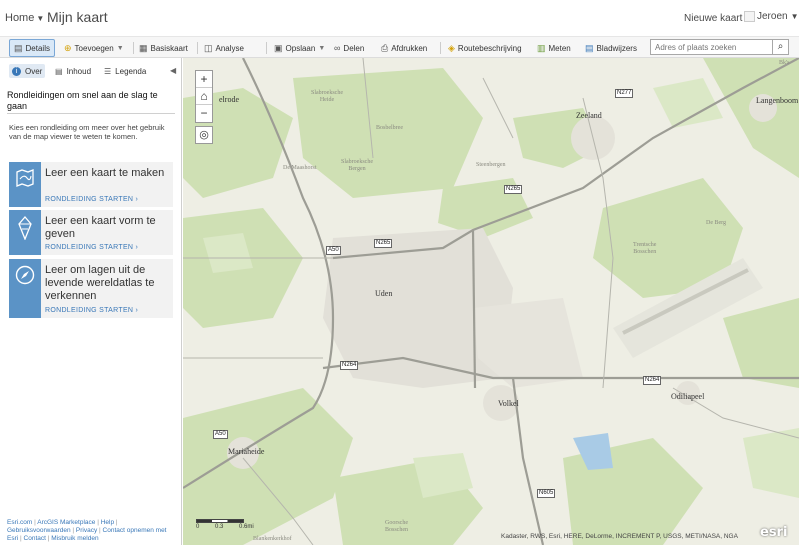 This screenshot has height=545, width=799. I want to click on road-shield: N605, so click(546, 493).